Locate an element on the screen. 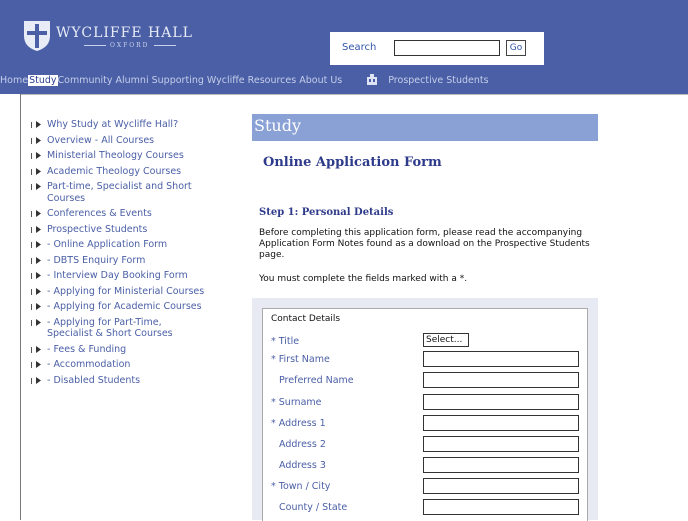 Image resolution: width=688 pixels, height=521 pixels. form-row-town-city: * Town / City is located at coordinates (427, 486).